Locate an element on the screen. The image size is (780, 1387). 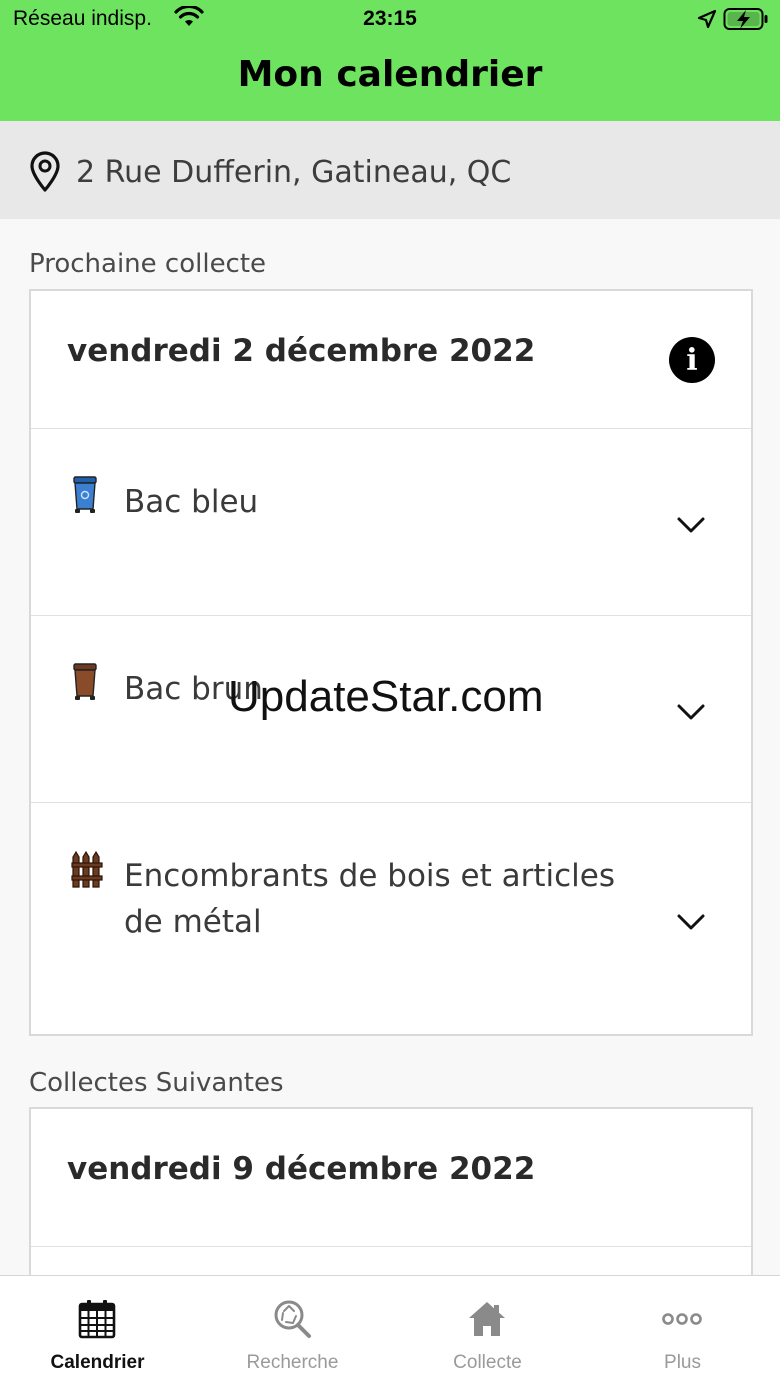
blue-bin-icon is located at coordinates (85, 494).